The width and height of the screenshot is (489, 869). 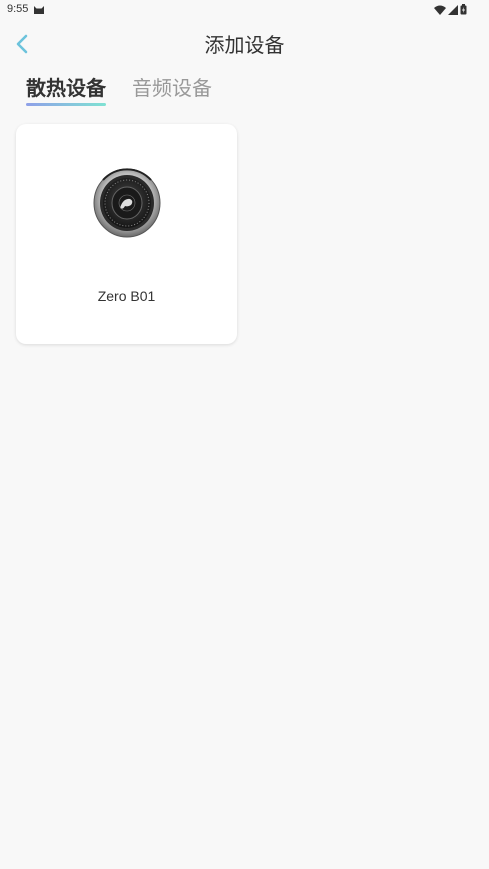 I want to click on tab-cooling-devices: 散热设备, so click(x=66, y=90).